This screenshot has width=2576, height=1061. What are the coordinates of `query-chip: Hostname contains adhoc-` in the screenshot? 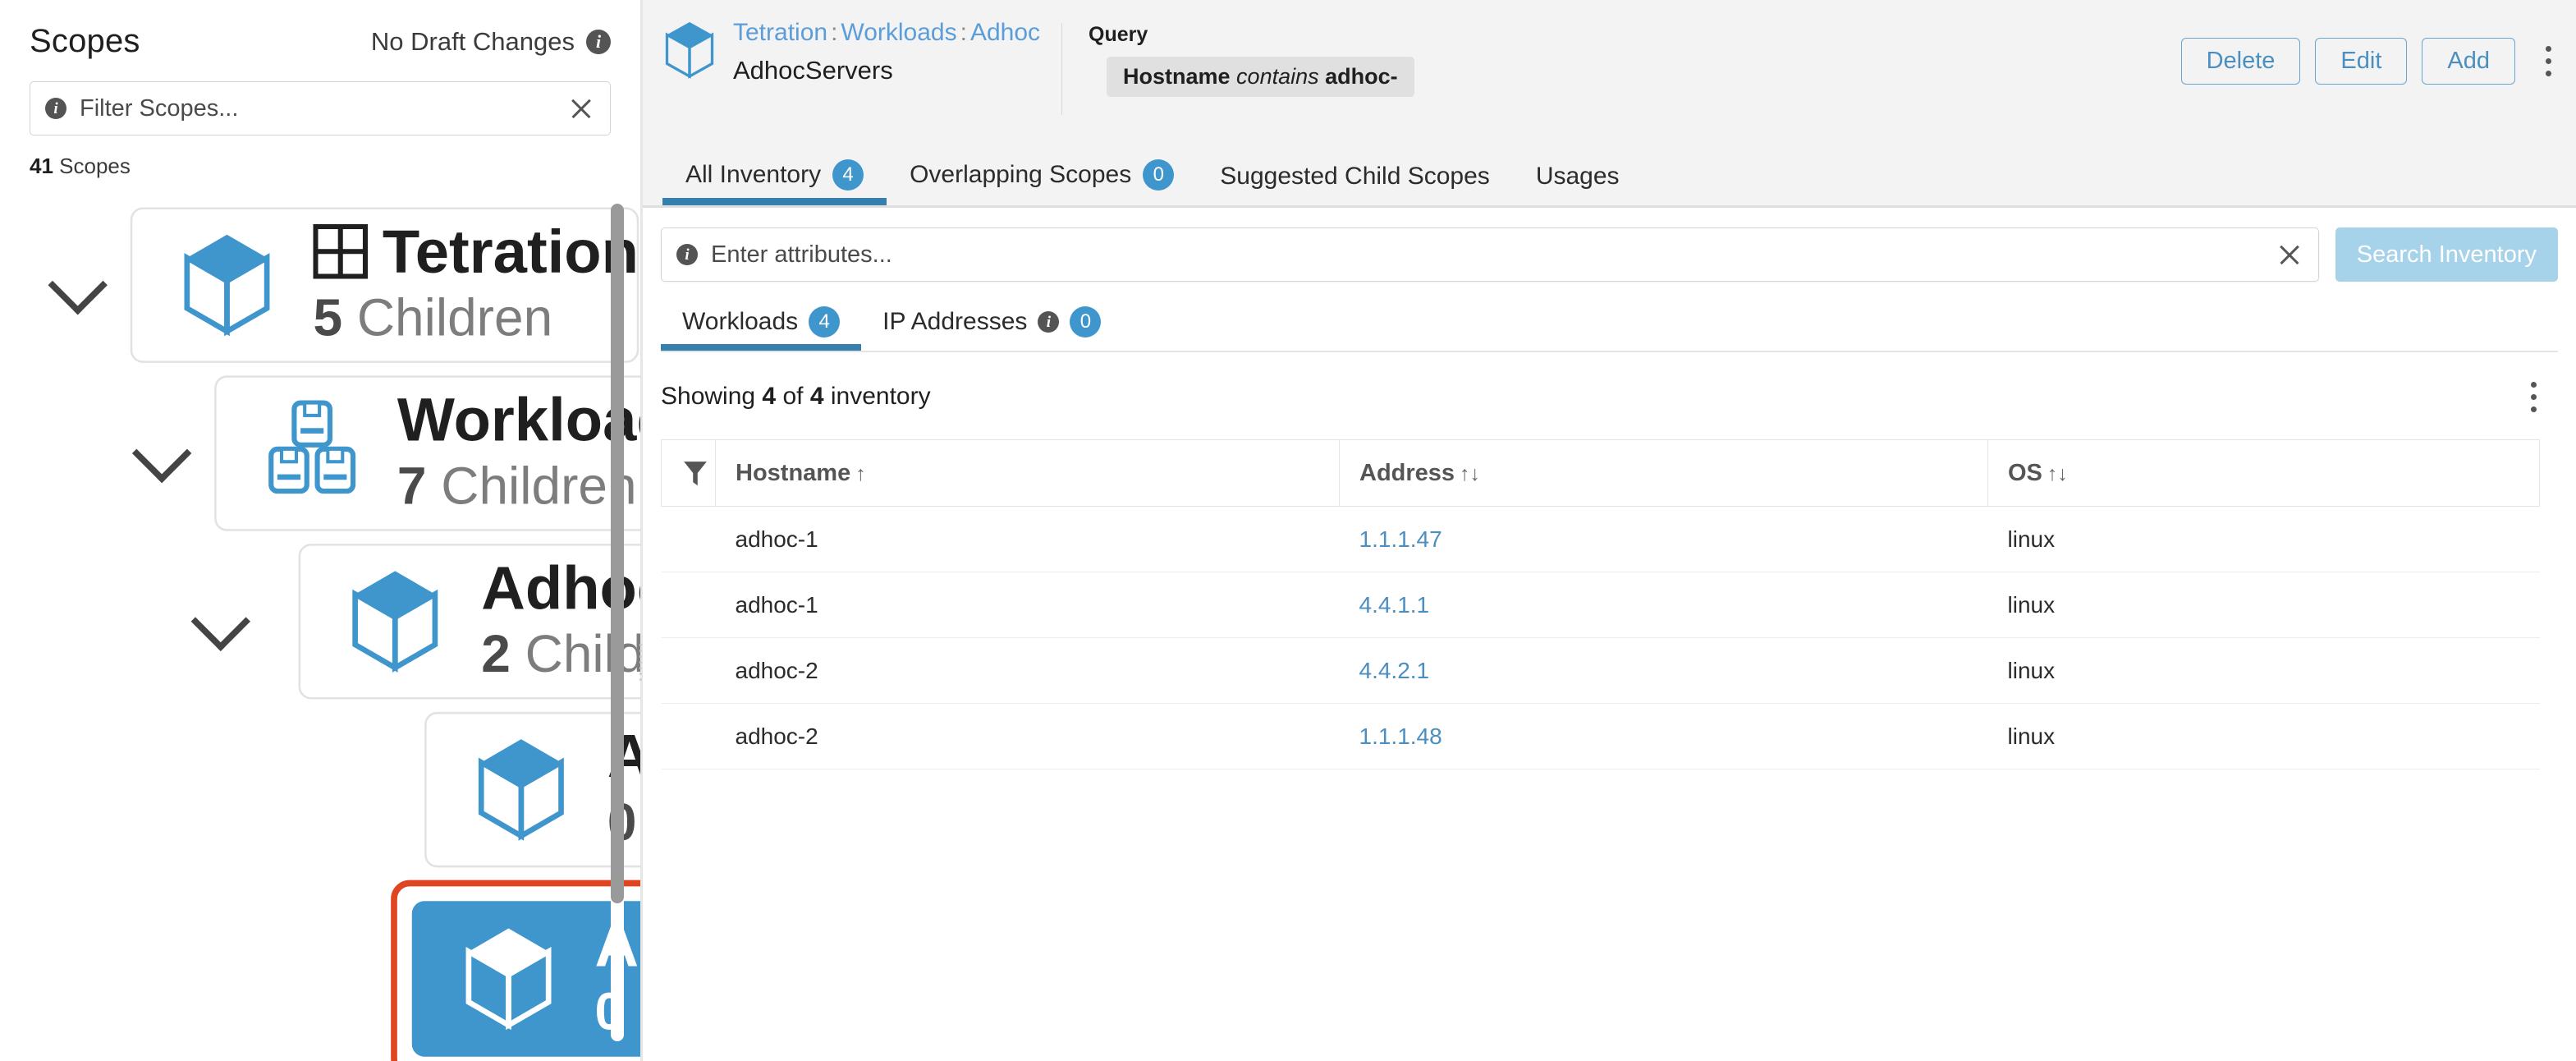 It's located at (1261, 77).